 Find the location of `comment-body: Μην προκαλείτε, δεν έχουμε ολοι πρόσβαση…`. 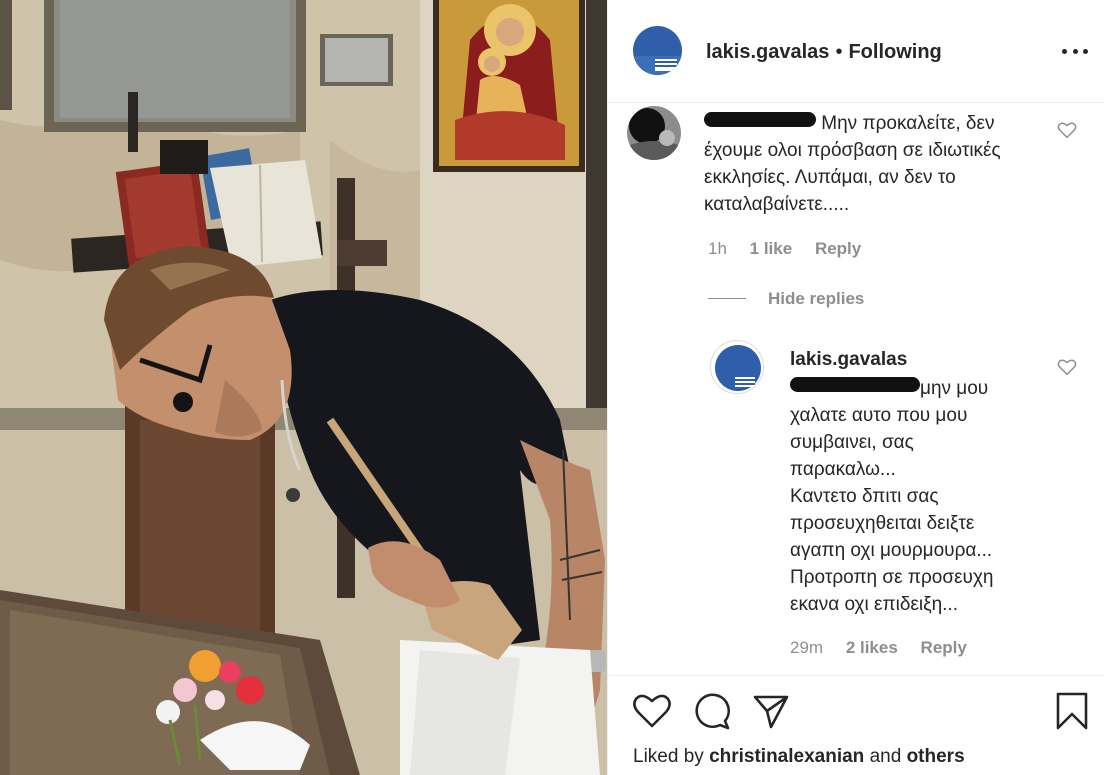

comment-body: Μην προκαλείτε, δεν έχουμε ολοι πρόσβαση… is located at coordinates (852, 164).